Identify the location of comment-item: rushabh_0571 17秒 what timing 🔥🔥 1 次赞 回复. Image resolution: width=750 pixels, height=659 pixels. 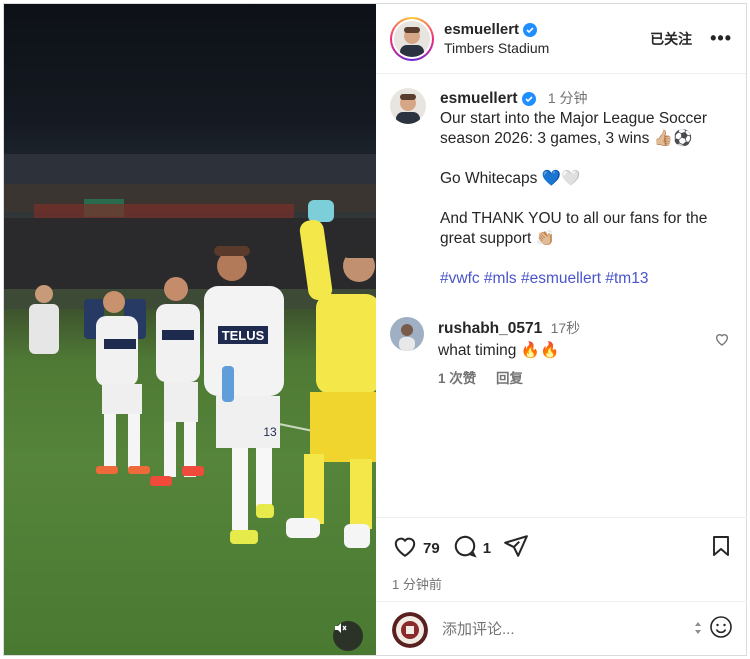
(561, 347).